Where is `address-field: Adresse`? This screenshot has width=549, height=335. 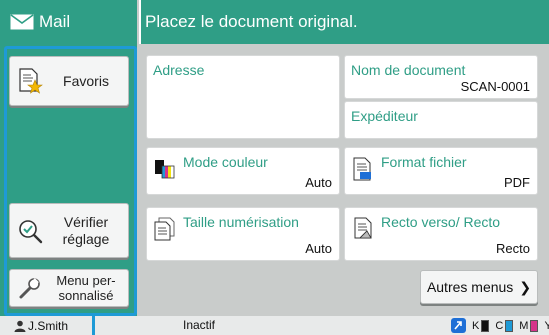 address-field: Adresse is located at coordinates (243, 97).